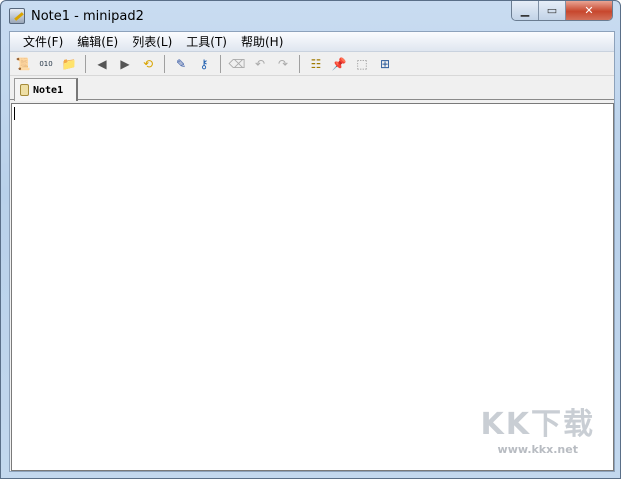 This screenshot has height=479, width=621. I want to click on app-icon, so click(17, 16).